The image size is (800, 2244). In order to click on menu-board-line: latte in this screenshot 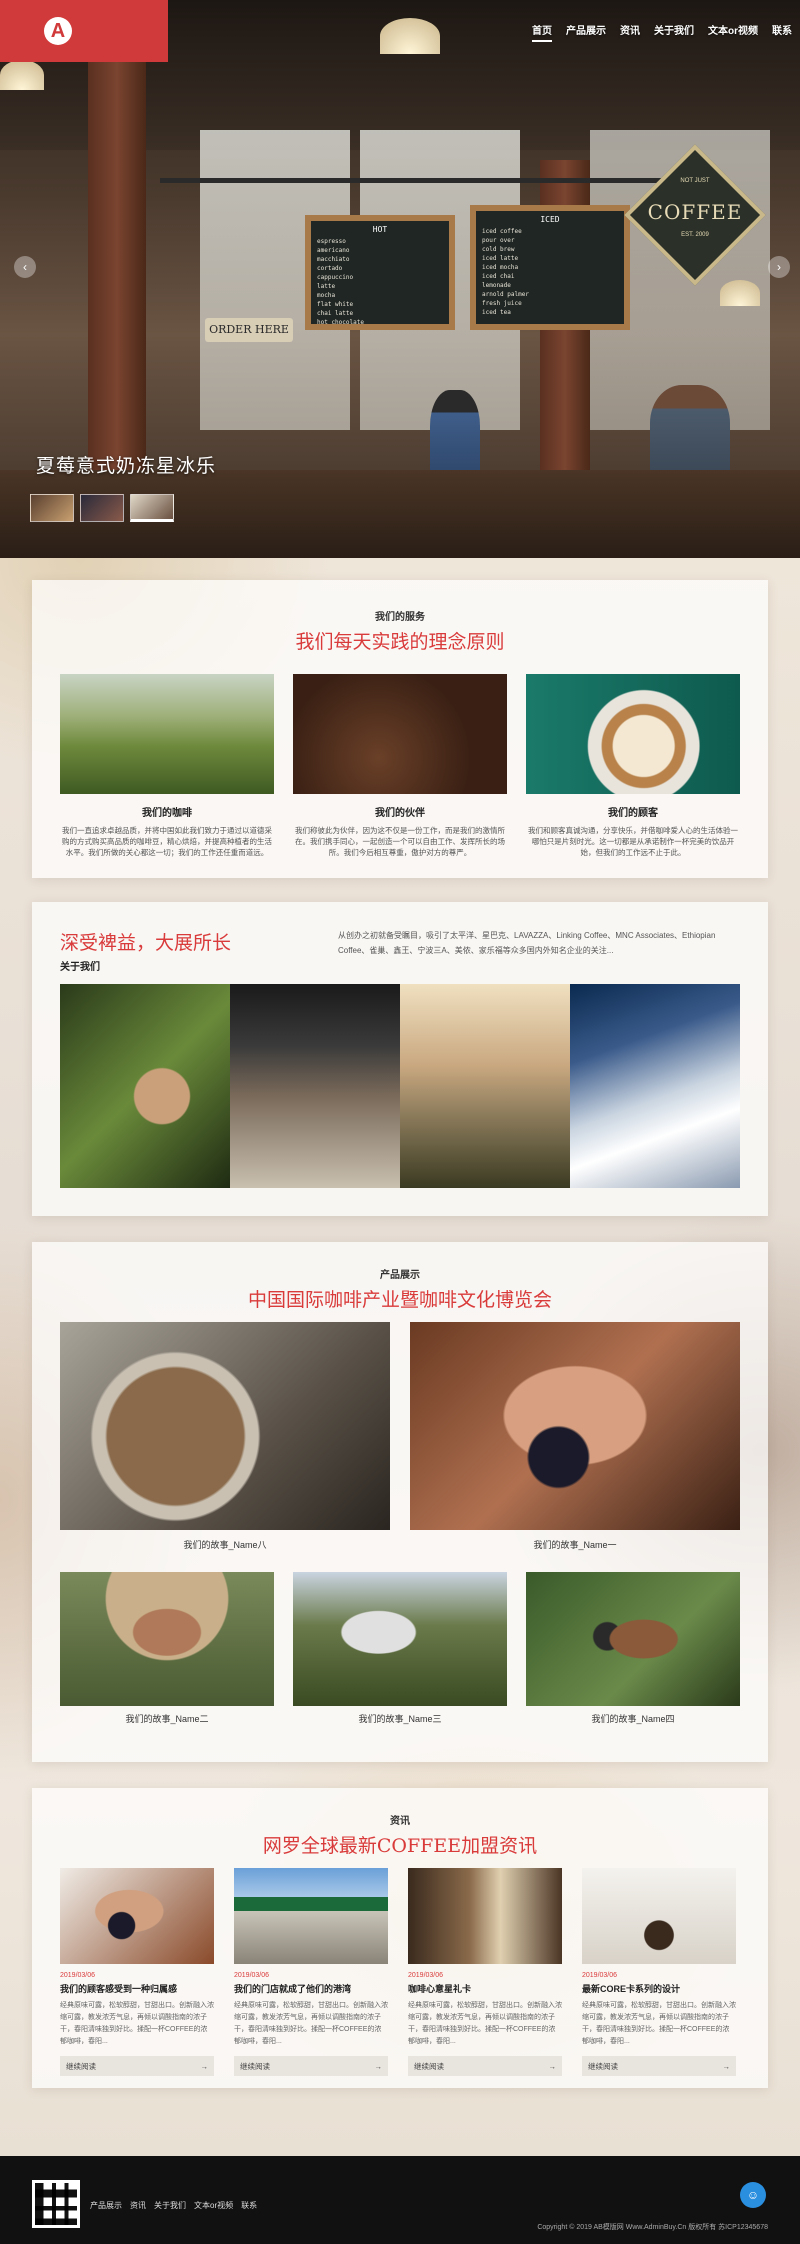, I will do `click(326, 286)`.